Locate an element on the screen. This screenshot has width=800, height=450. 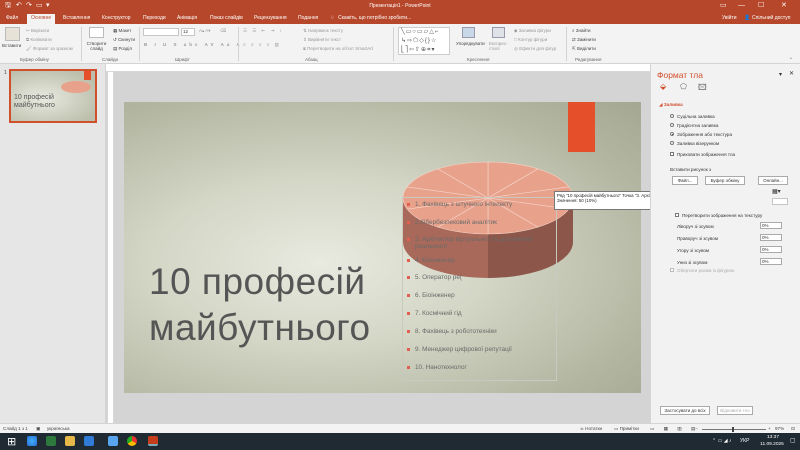
tab-slideshow: Показ слайдів is located at coordinates (226, 18).